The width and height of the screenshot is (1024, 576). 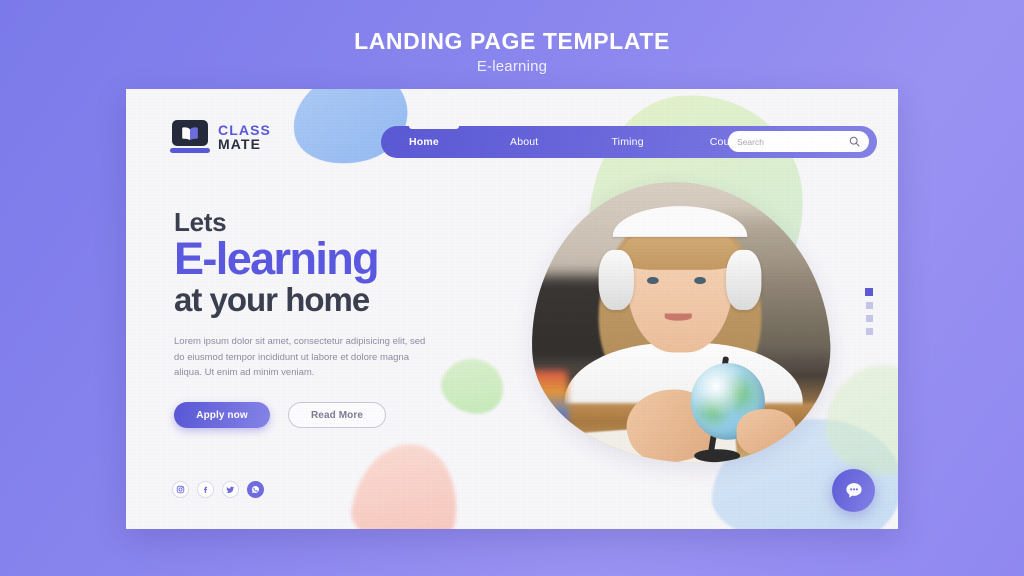 What do you see at coordinates (424, 142) in the screenshot?
I see `nav-item-home: Home` at bounding box center [424, 142].